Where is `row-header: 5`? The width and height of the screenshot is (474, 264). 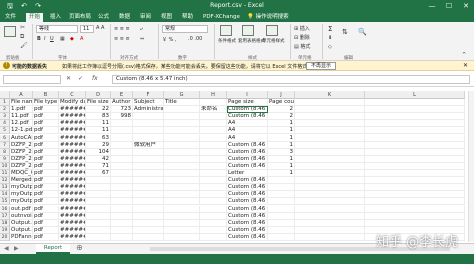 row-header: 5 is located at coordinates (5, 131).